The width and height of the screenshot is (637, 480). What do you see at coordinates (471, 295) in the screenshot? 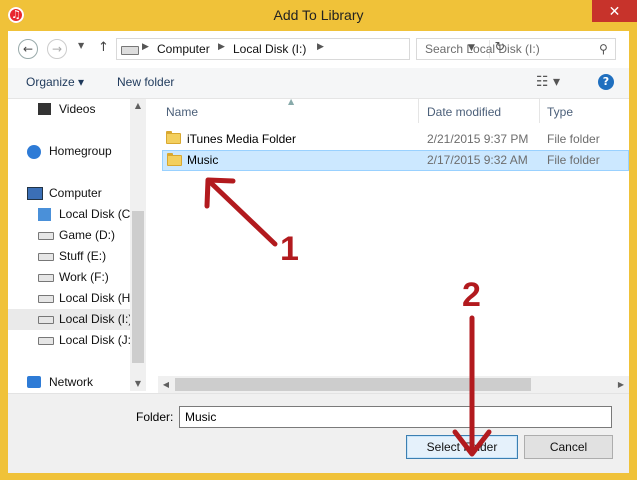
I see `annotation-step-2: 2` at bounding box center [471, 295].